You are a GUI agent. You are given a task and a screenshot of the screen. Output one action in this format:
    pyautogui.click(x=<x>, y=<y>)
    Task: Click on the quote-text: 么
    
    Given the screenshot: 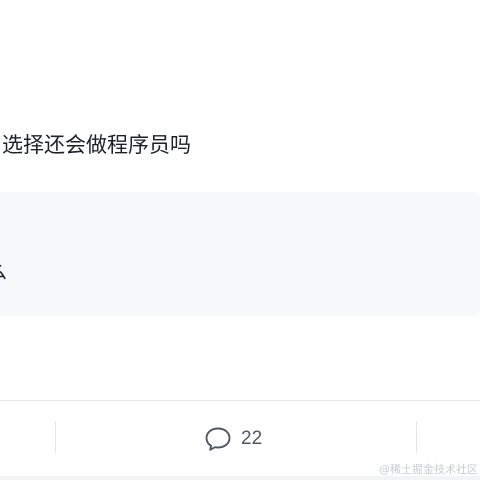 What is the action you would take?
    pyautogui.click(x=3, y=271)
    